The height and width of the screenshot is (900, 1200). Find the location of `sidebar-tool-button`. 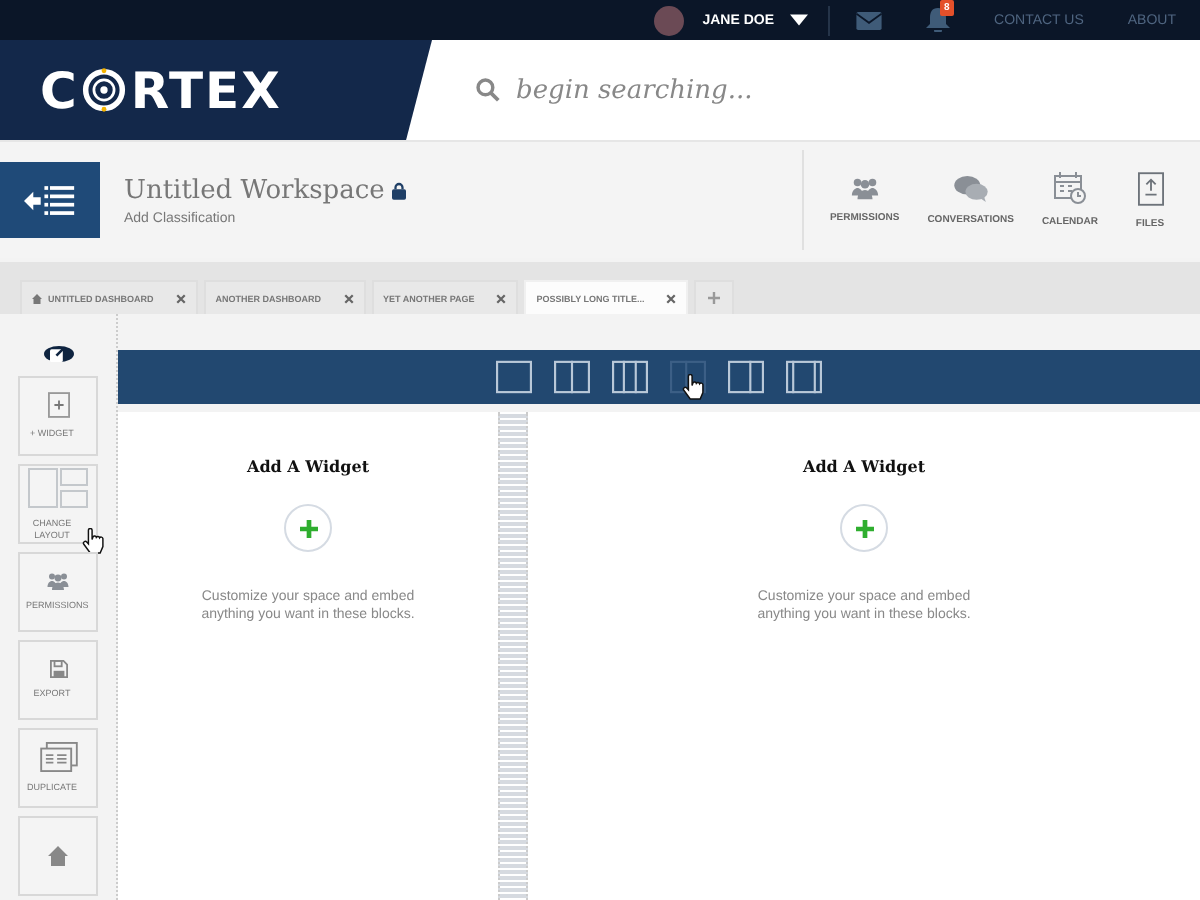

sidebar-tool-button is located at coordinates (58, 856).